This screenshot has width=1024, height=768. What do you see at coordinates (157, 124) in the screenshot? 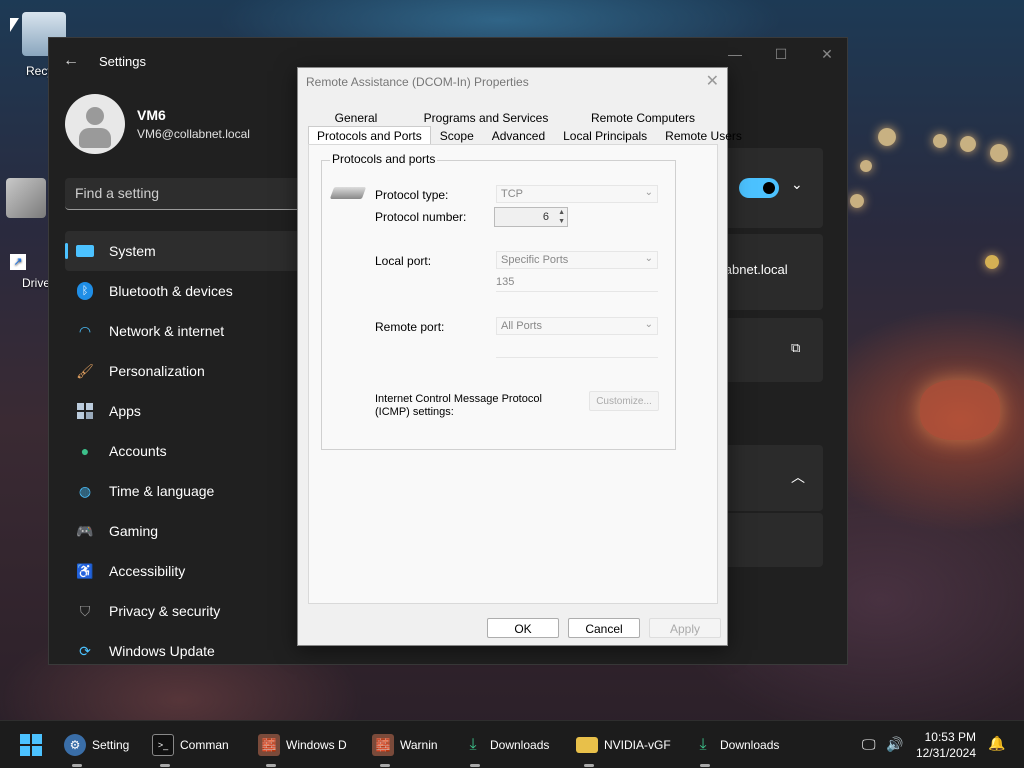
I see `user-profile: VM6 VM6@collabnet.local` at bounding box center [157, 124].